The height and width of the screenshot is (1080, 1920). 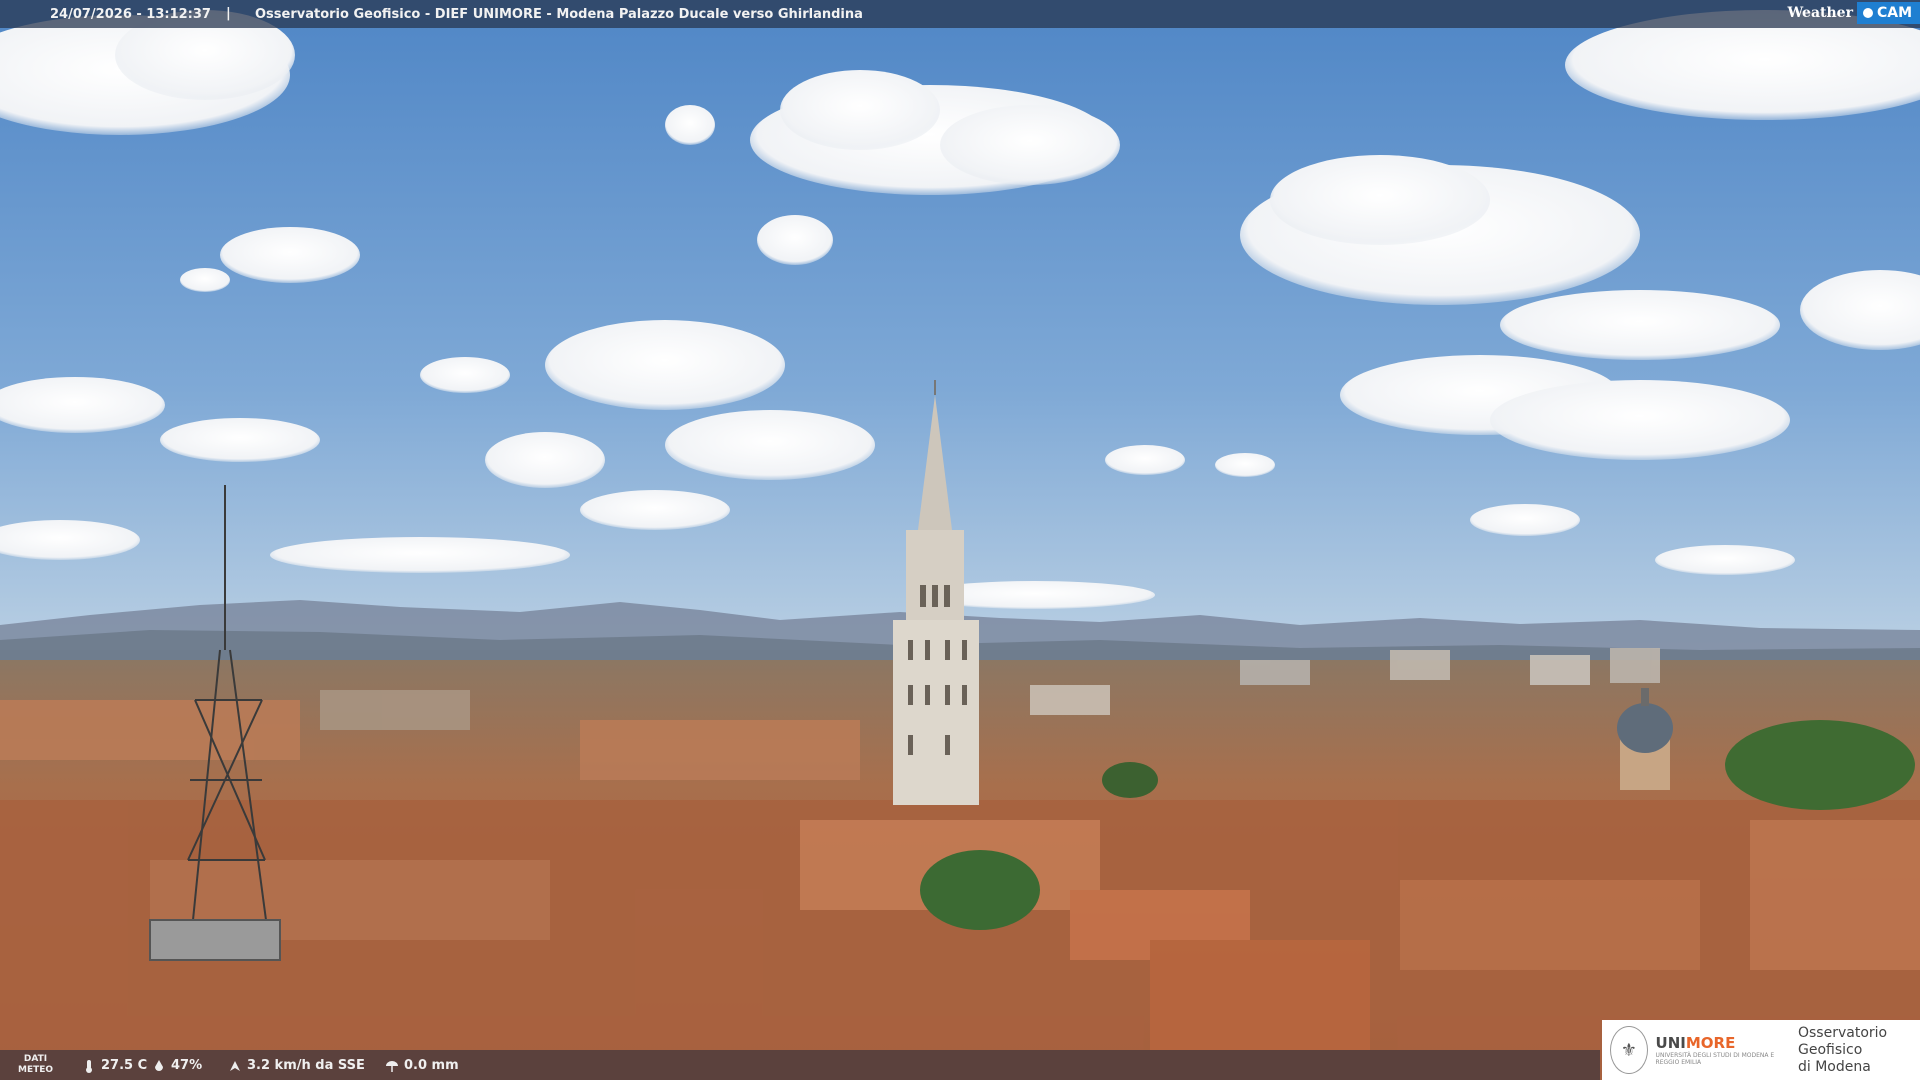 I want to click on dati-meteo-label: DATI METEO, so click(x=36, y=1064).